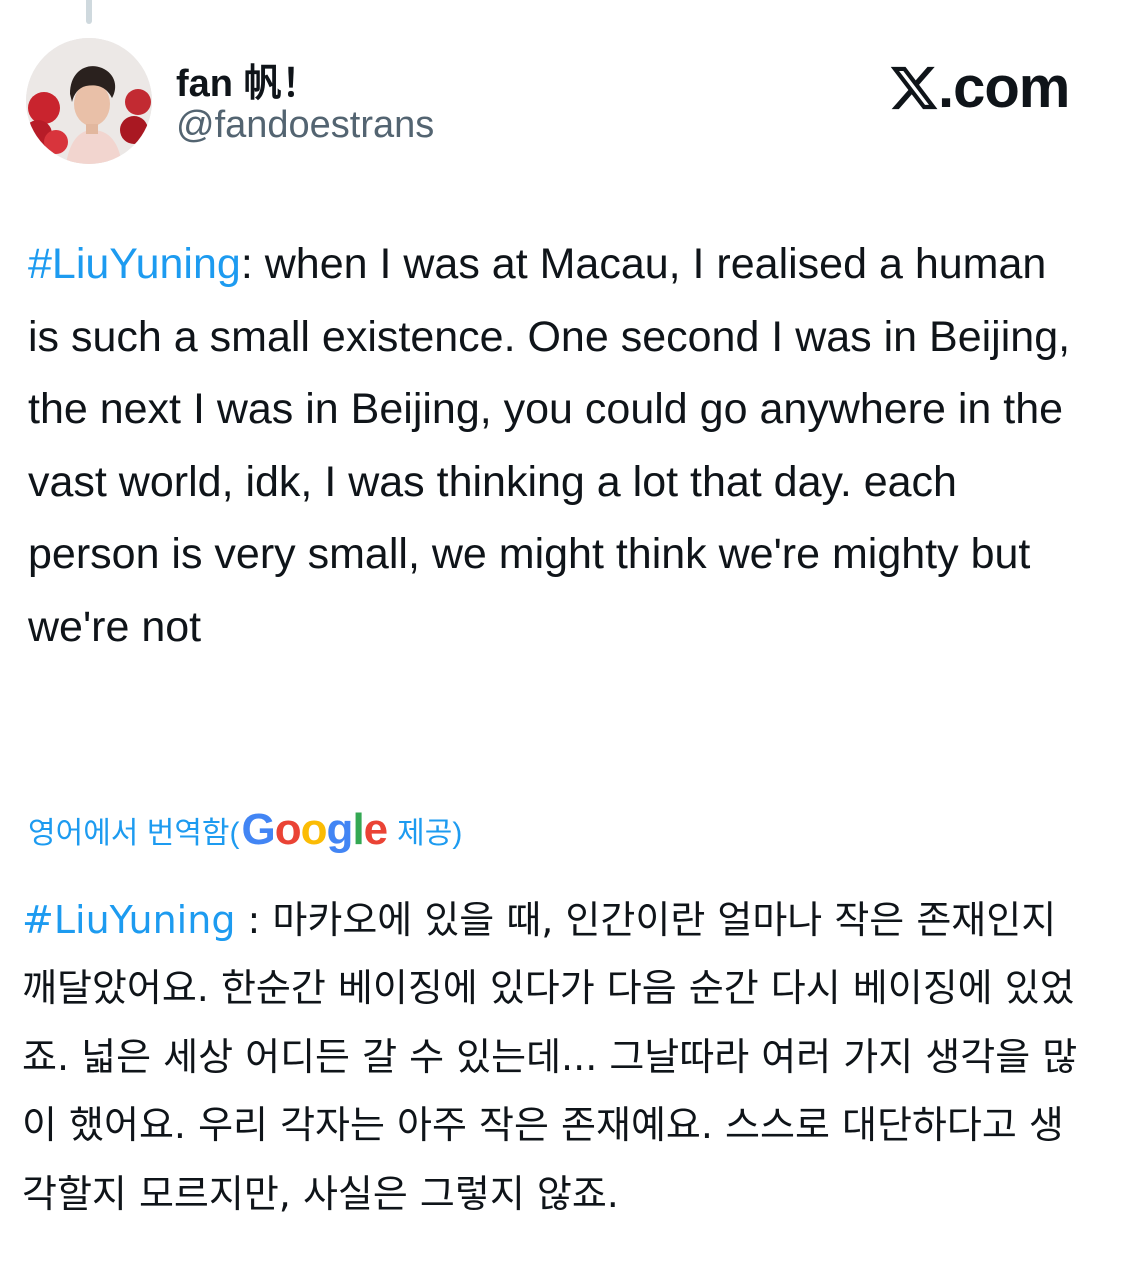 Image resolution: width=1125 pixels, height=1261 pixels. I want to click on google-letter: G, so click(258, 829).